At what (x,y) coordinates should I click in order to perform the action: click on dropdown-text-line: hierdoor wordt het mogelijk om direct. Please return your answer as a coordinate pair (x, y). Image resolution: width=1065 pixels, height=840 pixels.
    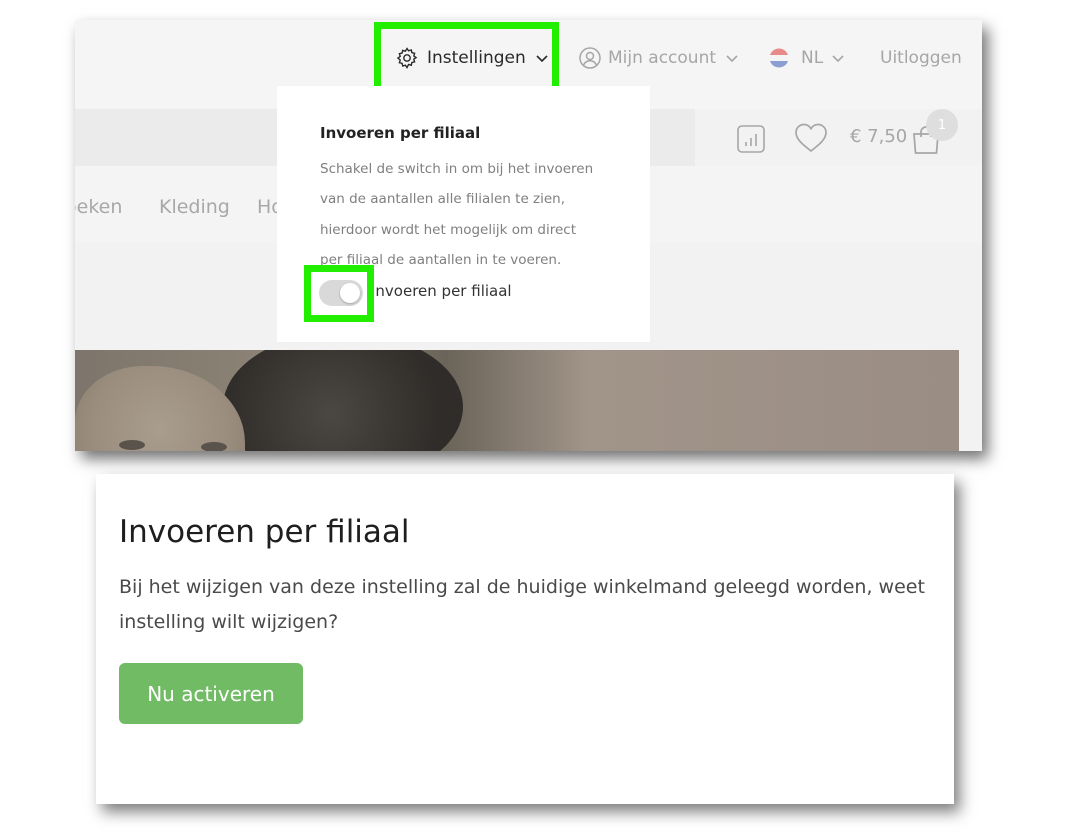
    Looking at the image, I should click on (448, 229).